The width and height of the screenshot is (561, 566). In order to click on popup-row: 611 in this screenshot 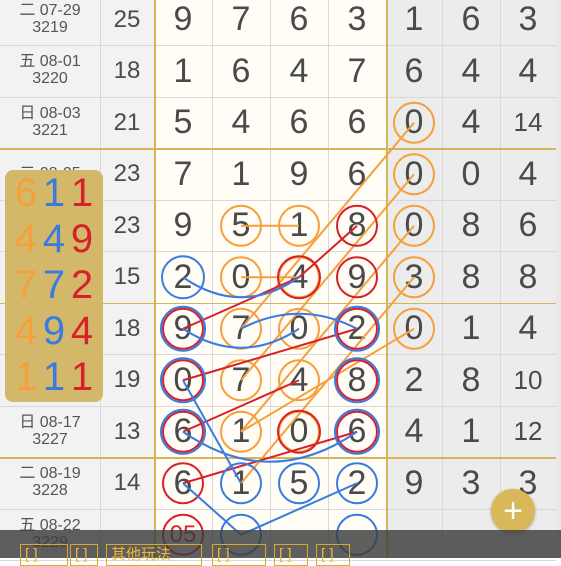, I will do `click(54, 193)`.